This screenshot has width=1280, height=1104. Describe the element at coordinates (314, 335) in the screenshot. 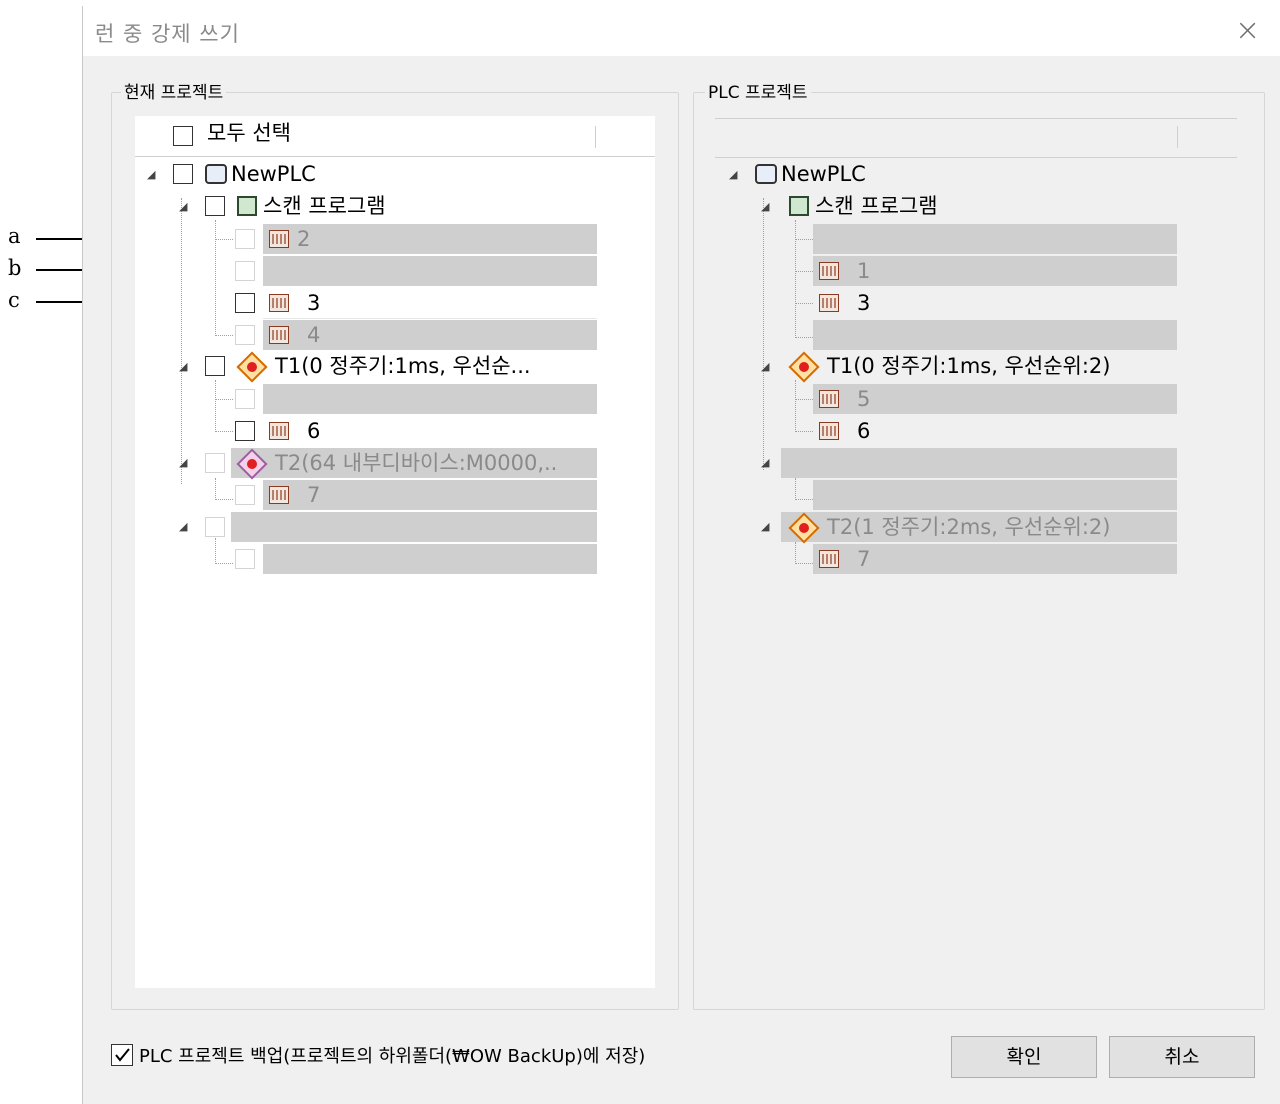

I see `item-label: 4` at that location.